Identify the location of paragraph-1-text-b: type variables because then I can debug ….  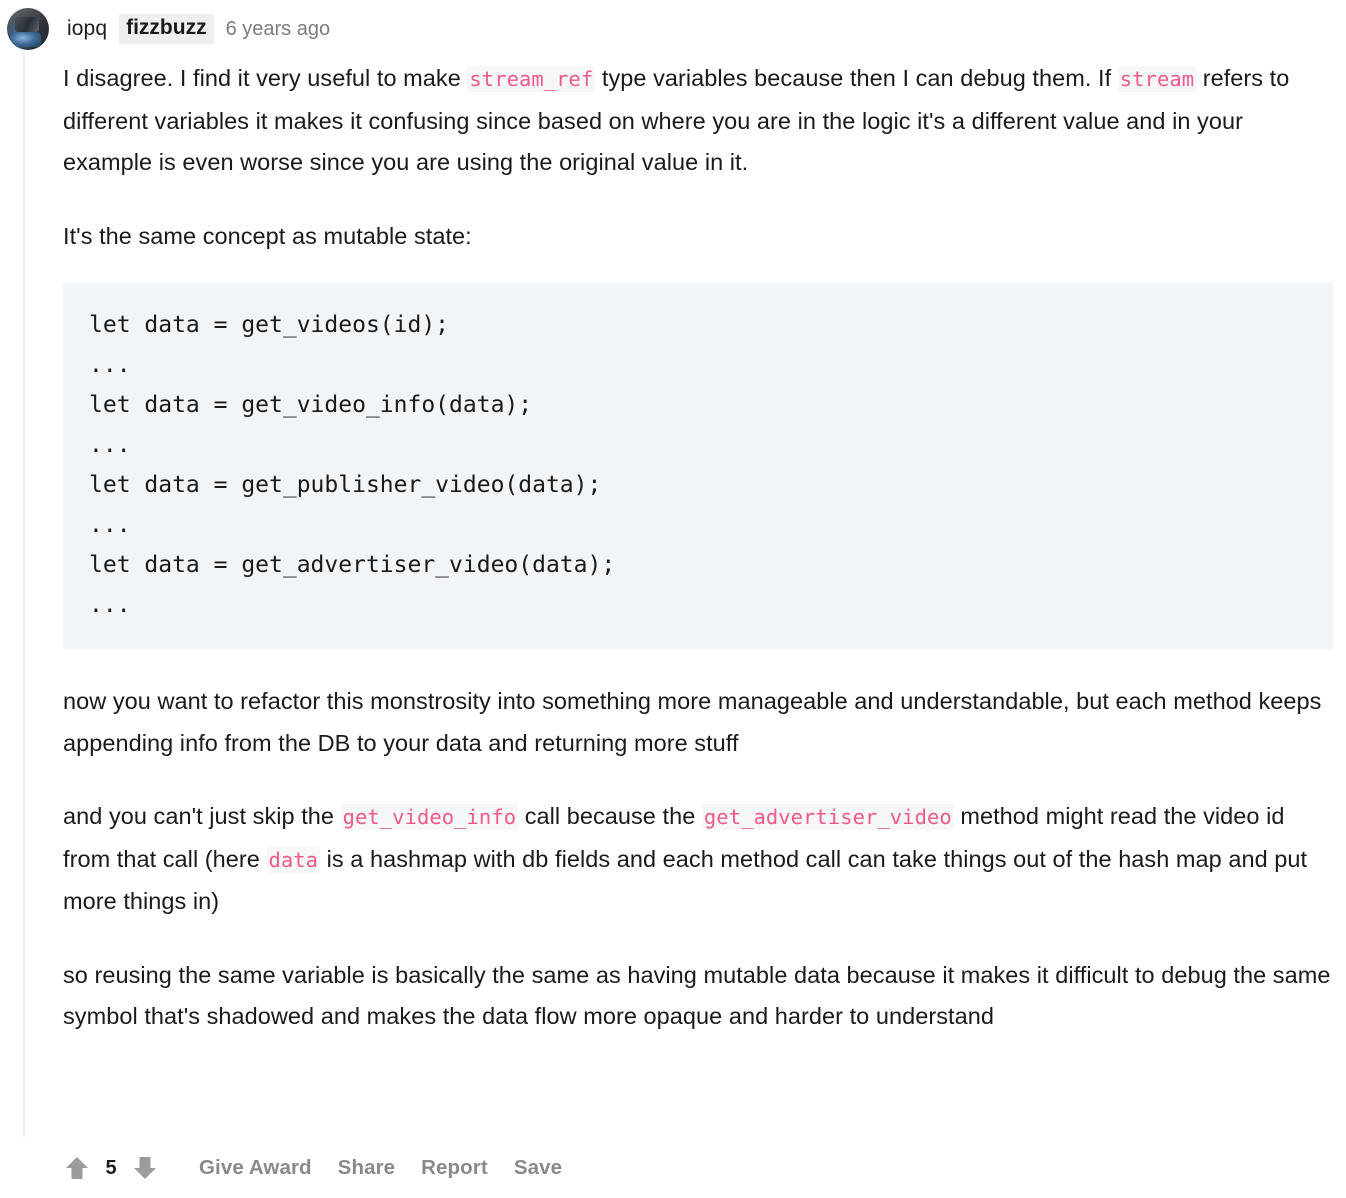
(856, 78).